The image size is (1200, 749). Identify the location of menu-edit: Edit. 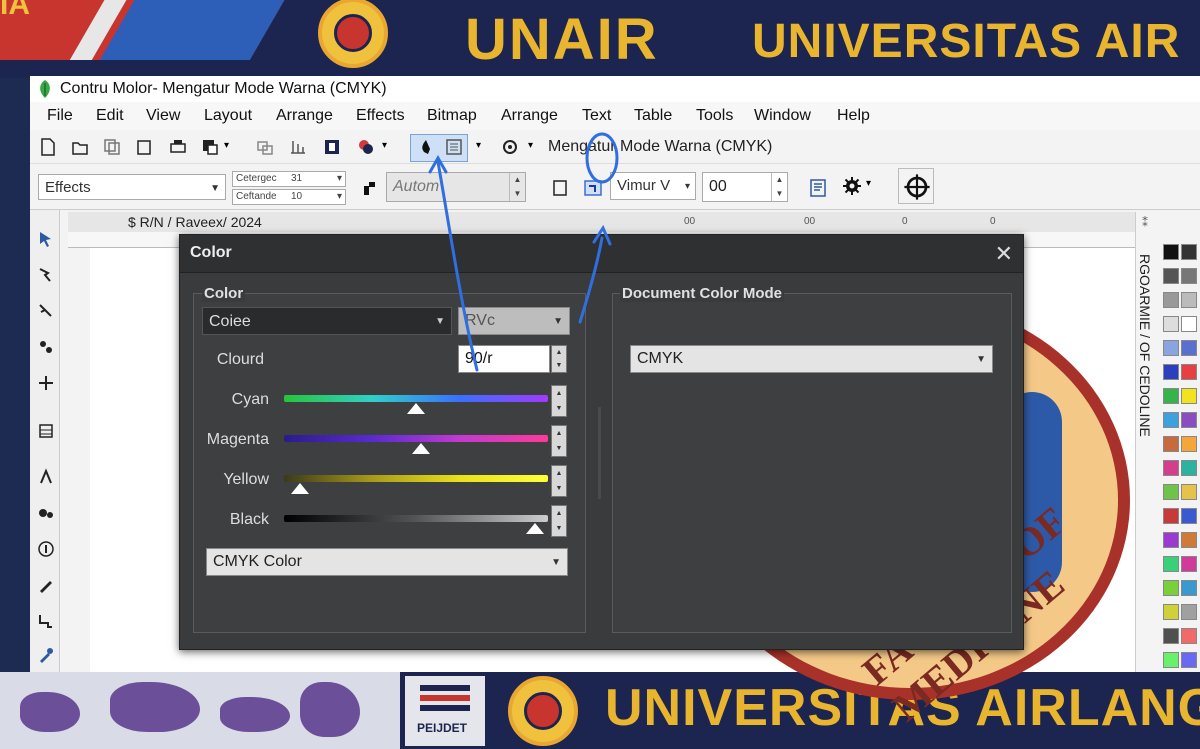
(110, 116).